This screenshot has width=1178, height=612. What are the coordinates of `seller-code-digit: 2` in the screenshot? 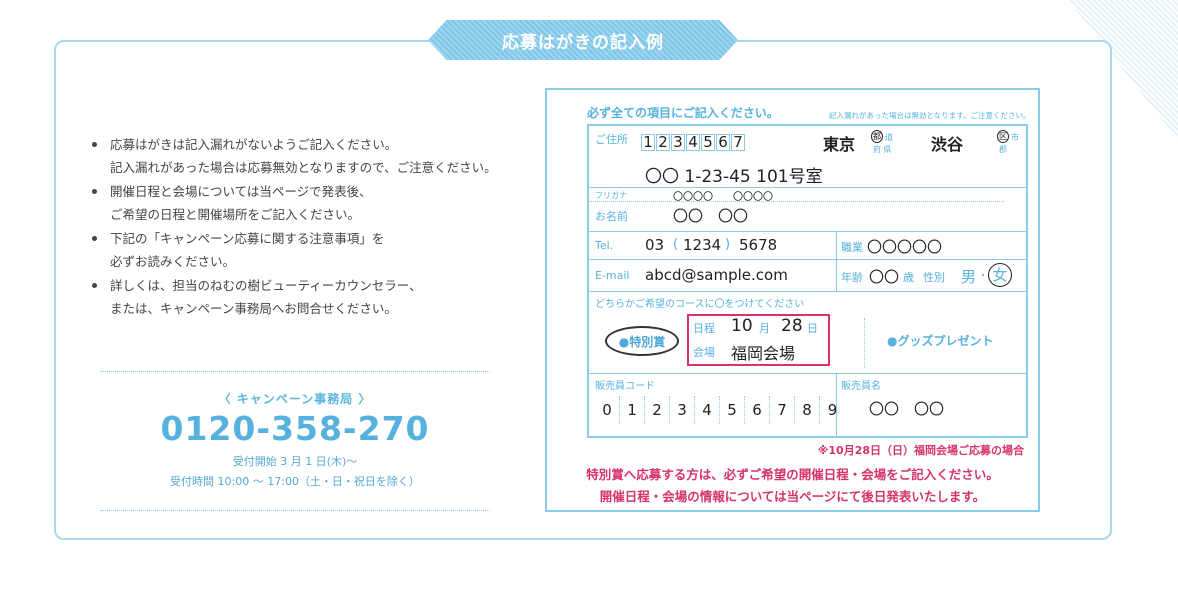 It's located at (657, 410).